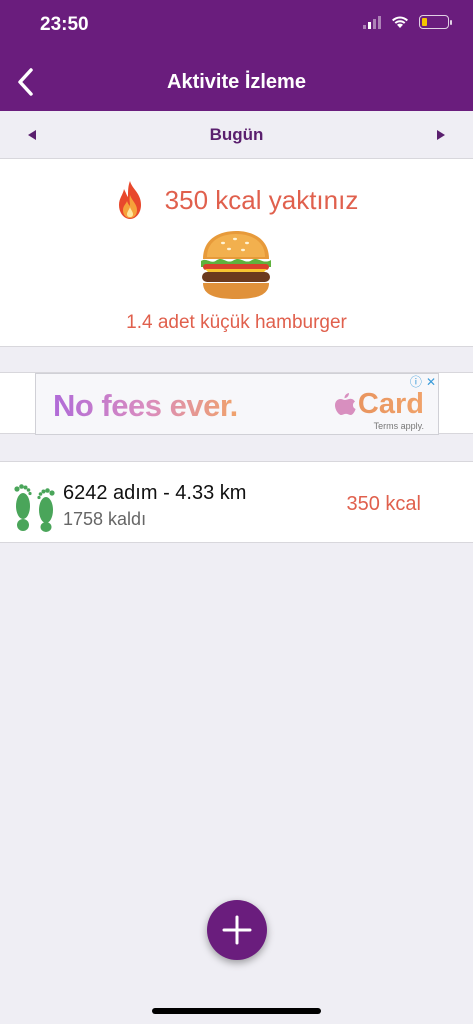 The width and height of the screenshot is (473, 1024). I want to click on home-indicator, so click(236, 1011).